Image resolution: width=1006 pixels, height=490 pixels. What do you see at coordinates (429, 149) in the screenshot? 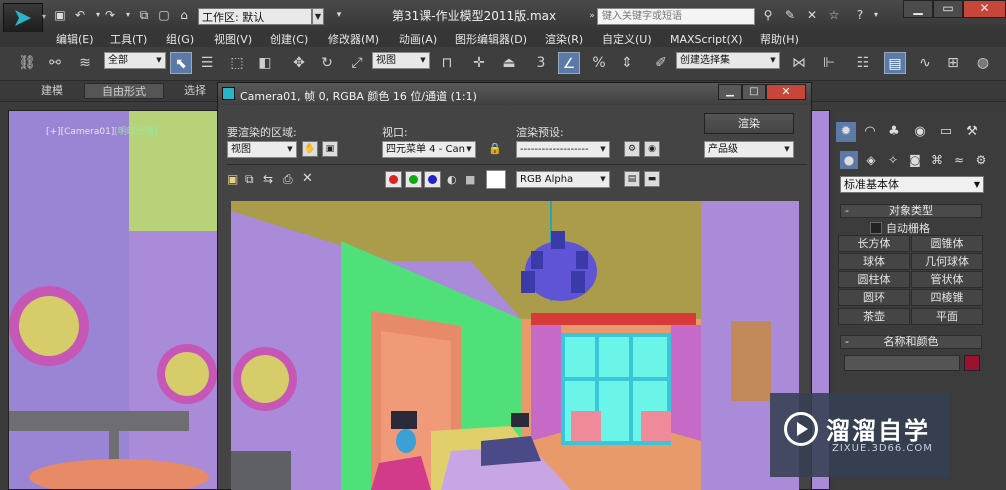
I see `viewport-select-dropdown: 四元菜单 4 - Can ▼` at bounding box center [429, 149].